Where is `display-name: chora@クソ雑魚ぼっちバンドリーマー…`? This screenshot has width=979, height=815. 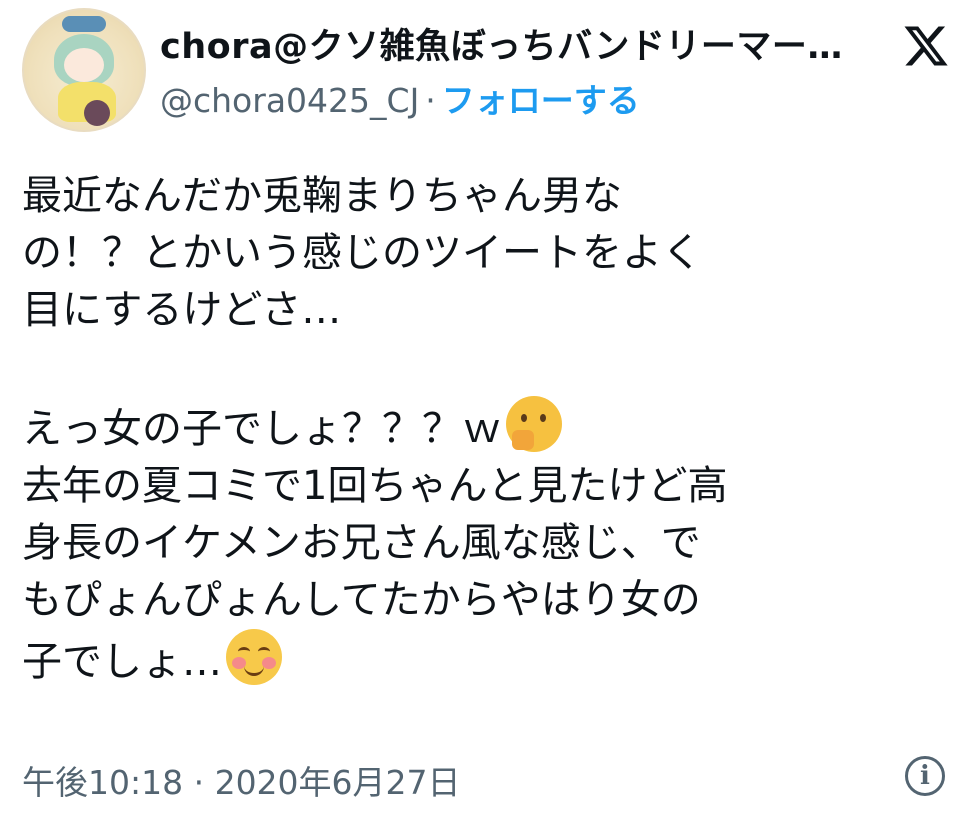
display-name: chora@クソ雑魚ぼっちバンドリーマー… is located at coordinates (520, 43).